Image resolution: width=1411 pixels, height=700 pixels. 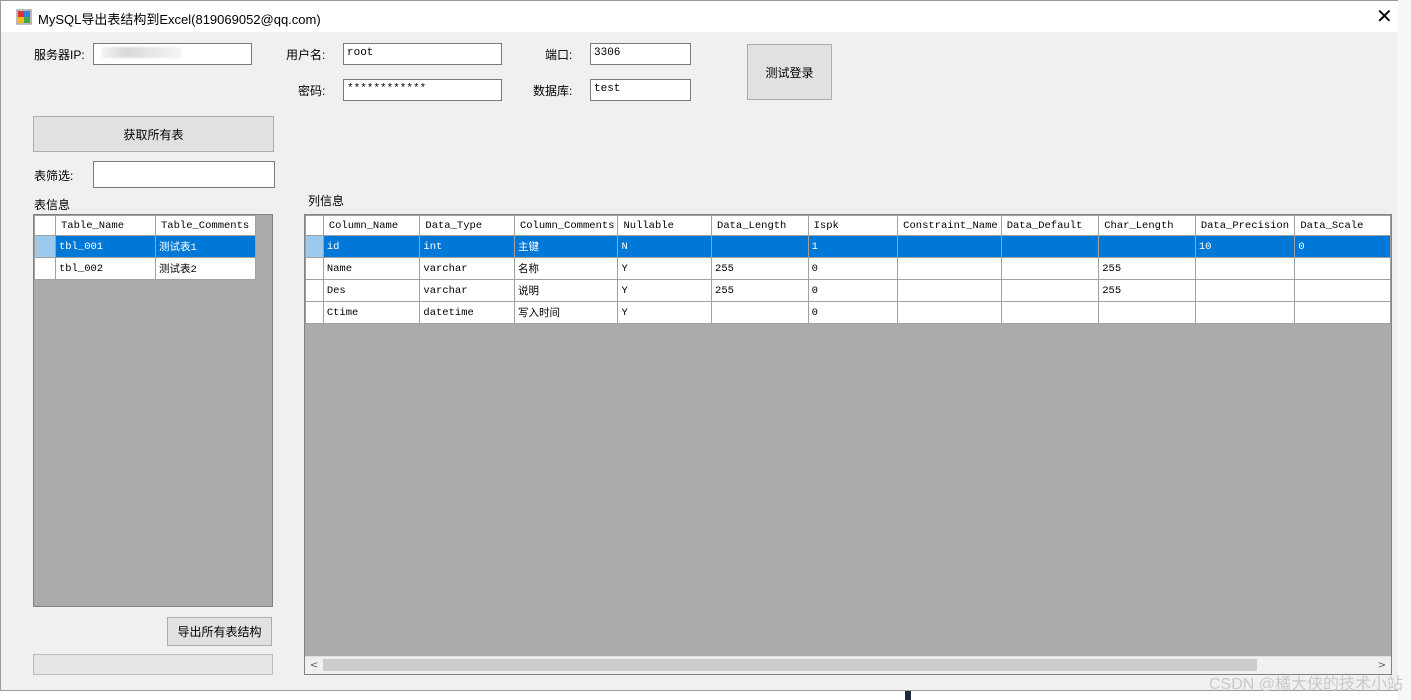 What do you see at coordinates (1305, 684) in the screenshot?
I see `watermark: CSDN @橘大侠的技术小站` at bounding box center [1305, 684].